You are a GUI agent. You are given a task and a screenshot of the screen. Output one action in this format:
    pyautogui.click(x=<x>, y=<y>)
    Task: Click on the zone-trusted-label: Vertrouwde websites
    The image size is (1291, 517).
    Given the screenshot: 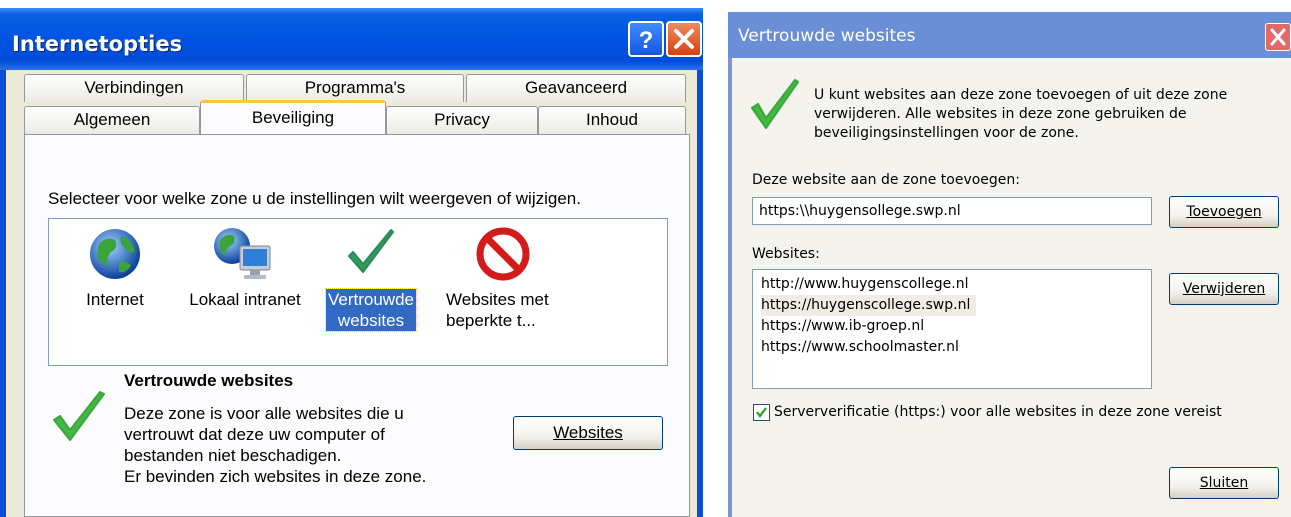 What is the action you would take?
    pyautogui.click(x=371, y=310)
    